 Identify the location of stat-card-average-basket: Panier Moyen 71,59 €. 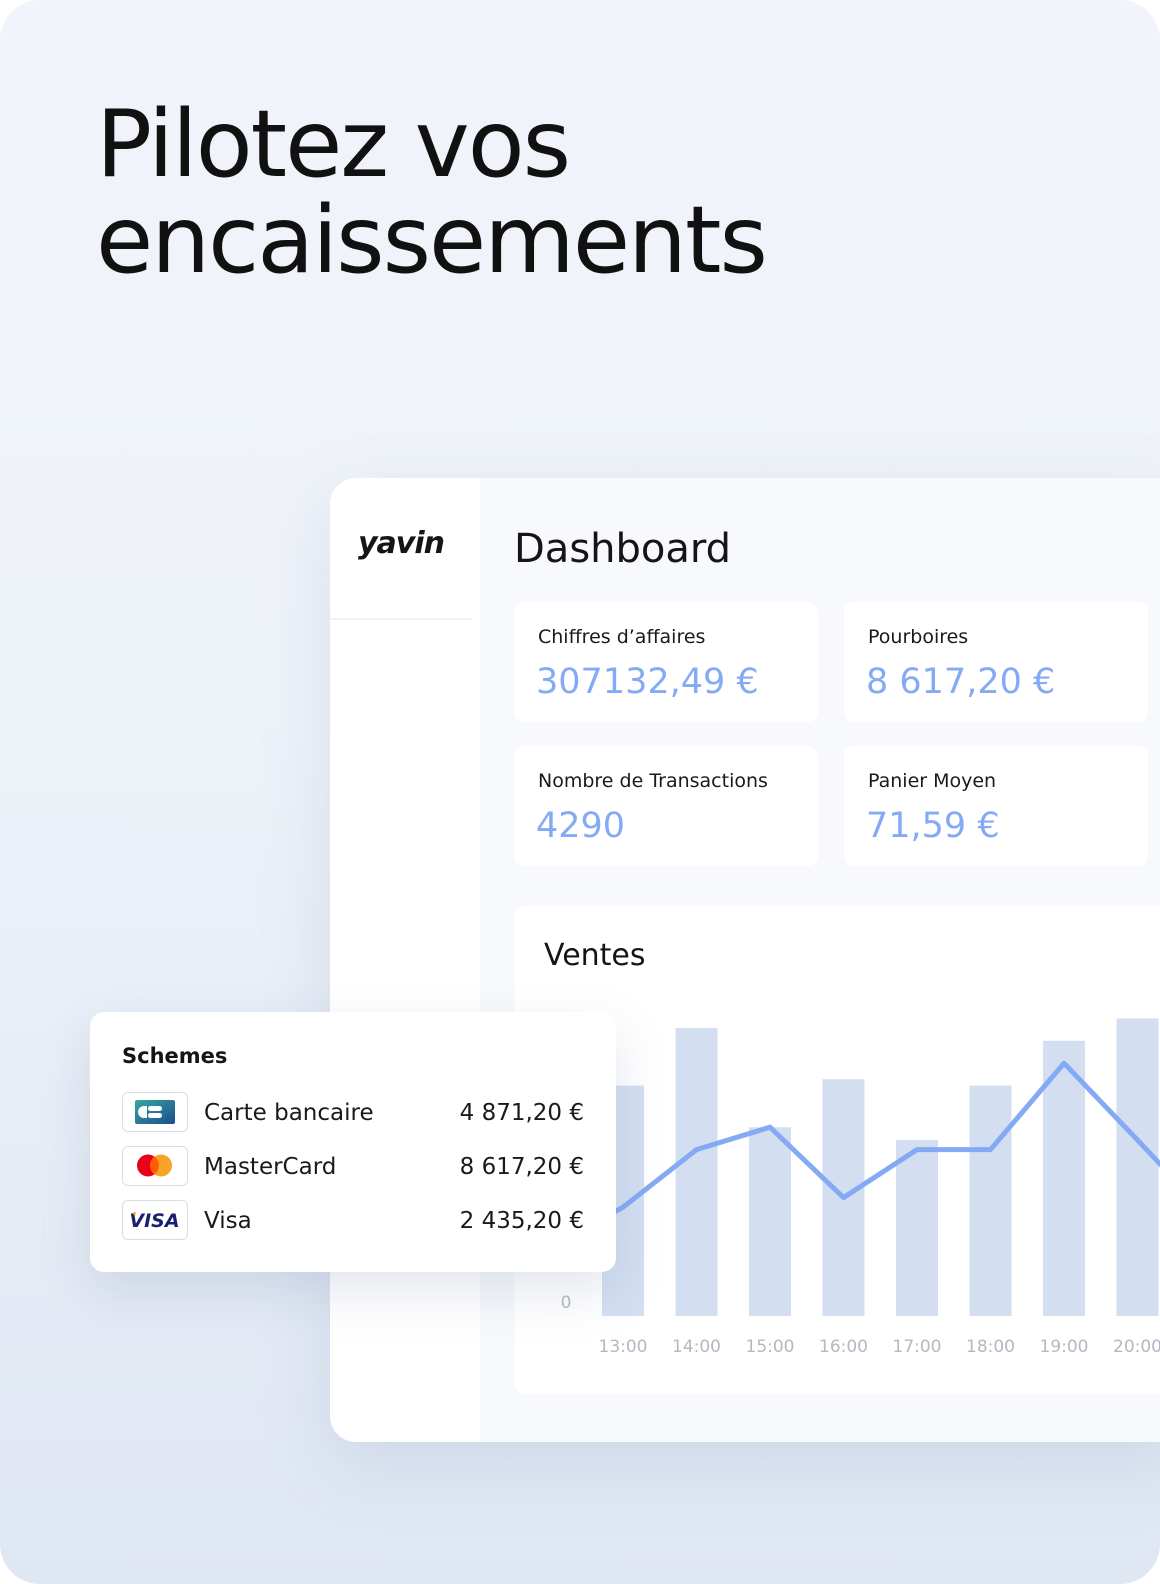
(996, 806).